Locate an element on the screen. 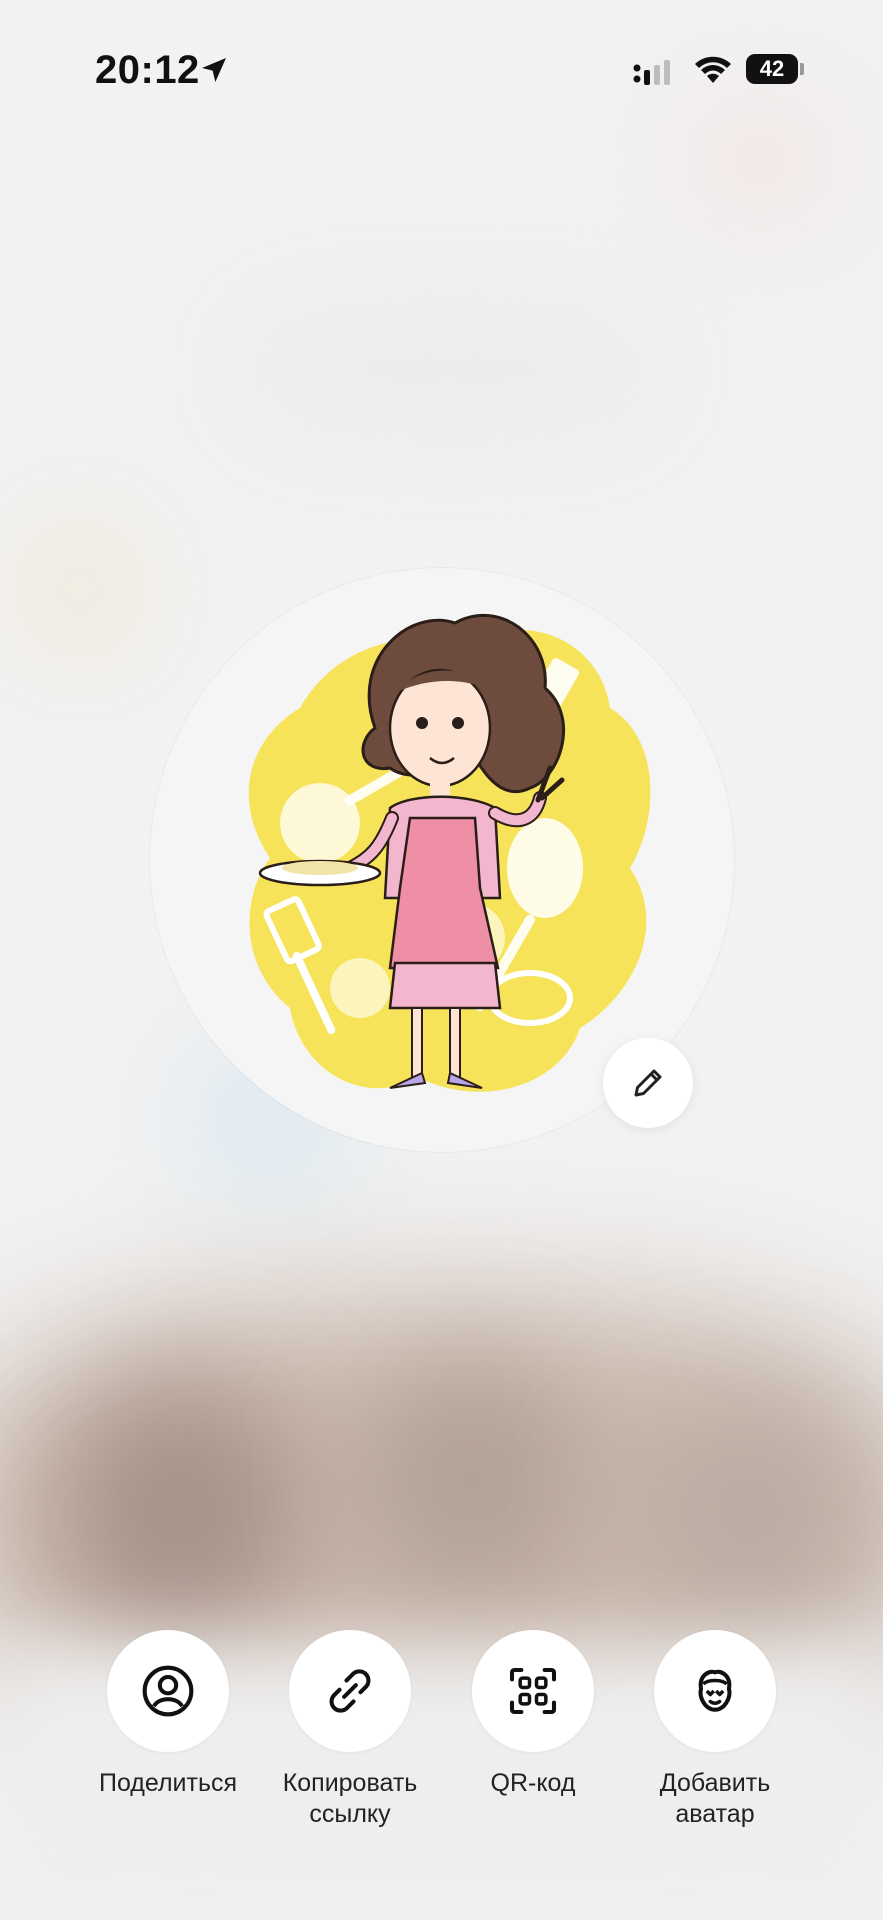 The height and width of the screenshot is (1920, 883). link-icon is located at coordinates (350, 1691).